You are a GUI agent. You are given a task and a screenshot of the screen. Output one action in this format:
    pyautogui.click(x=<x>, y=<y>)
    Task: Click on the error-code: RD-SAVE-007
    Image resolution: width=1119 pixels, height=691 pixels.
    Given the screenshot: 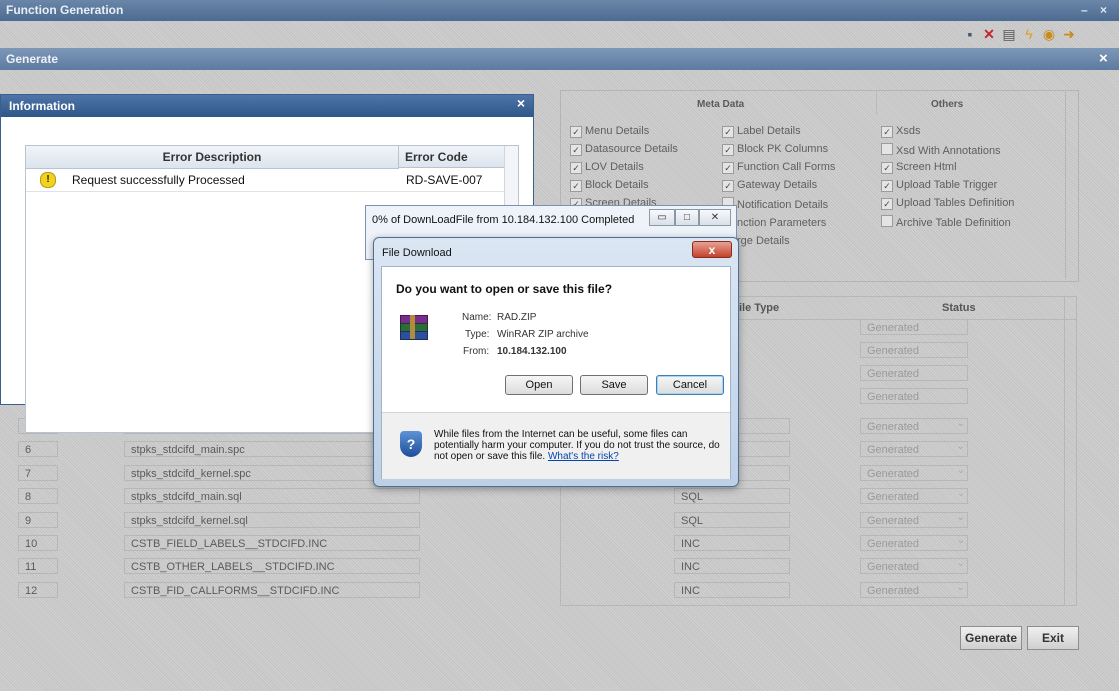 What is the action you would take?
    pyautogui.click(x=444, y=180)
    